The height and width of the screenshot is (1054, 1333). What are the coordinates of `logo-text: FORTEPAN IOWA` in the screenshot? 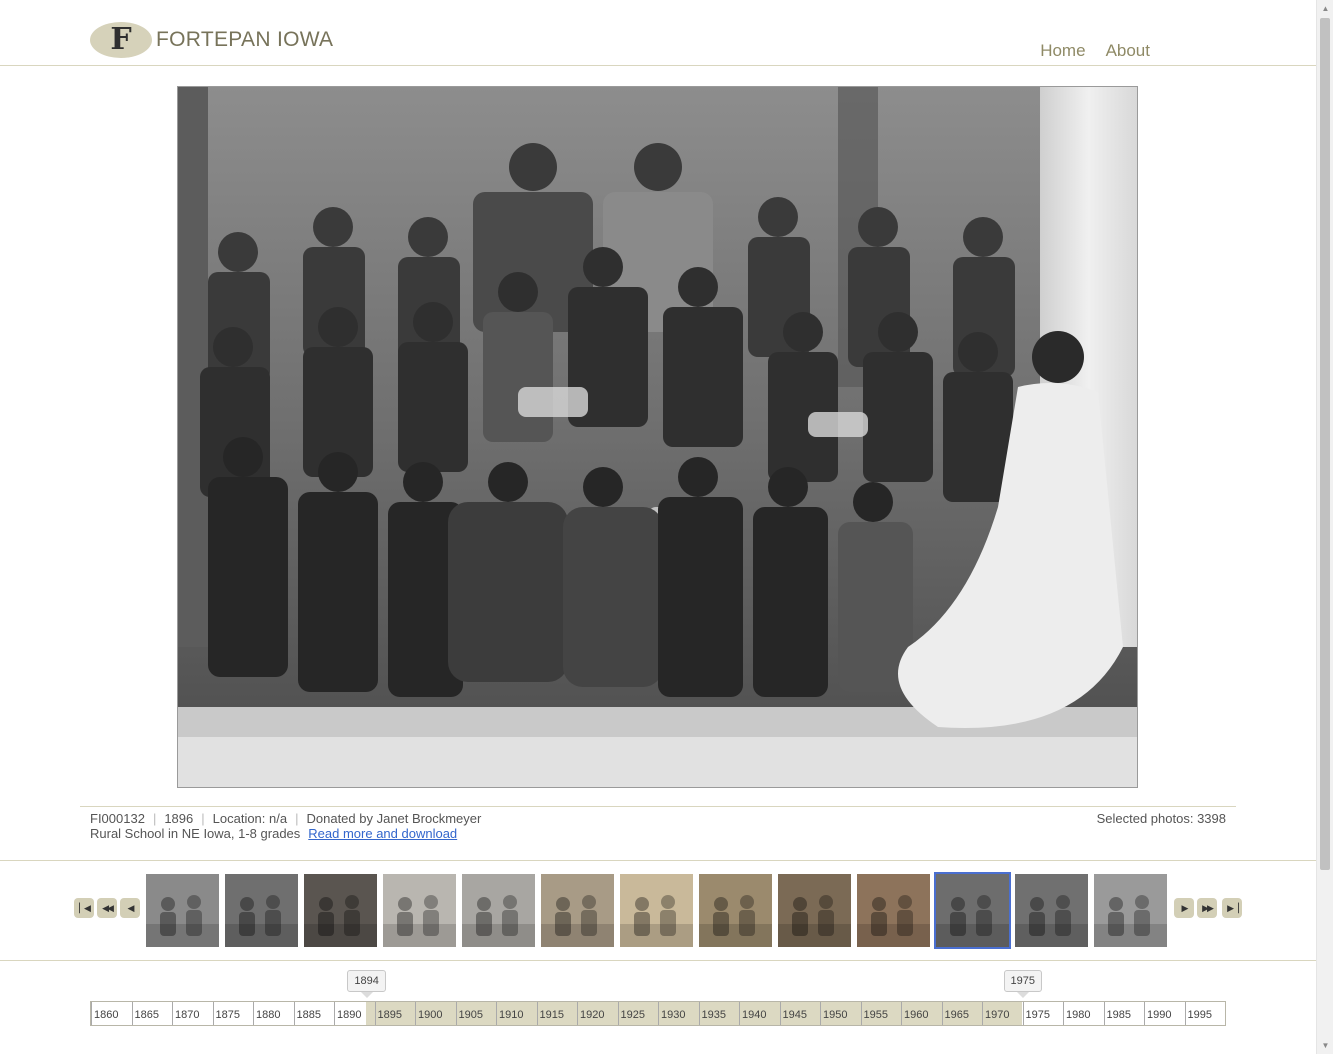 It's located at (245, 39).